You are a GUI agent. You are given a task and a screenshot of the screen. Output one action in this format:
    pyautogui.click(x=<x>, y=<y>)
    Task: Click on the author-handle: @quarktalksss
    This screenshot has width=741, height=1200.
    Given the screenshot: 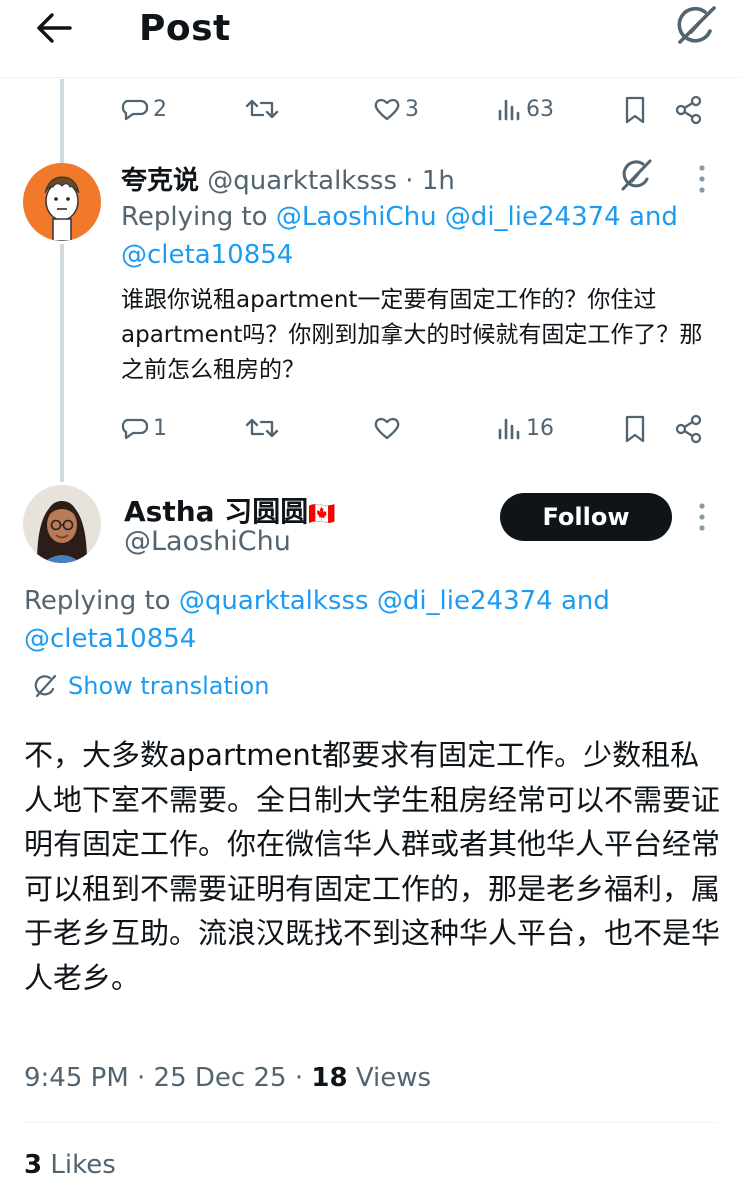 What is the action you would take?
    pyautogui.click(x=302, y=181)
    